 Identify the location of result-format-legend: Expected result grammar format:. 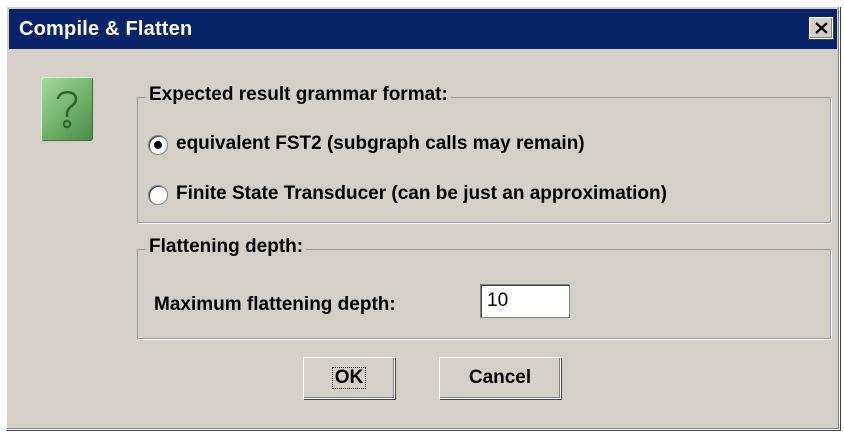
(298, 95).